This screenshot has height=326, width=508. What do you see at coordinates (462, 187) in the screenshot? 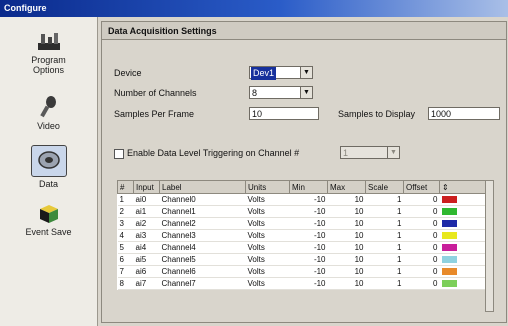
I see `color-column-header: ⇕` at bounding box center [462, 187].